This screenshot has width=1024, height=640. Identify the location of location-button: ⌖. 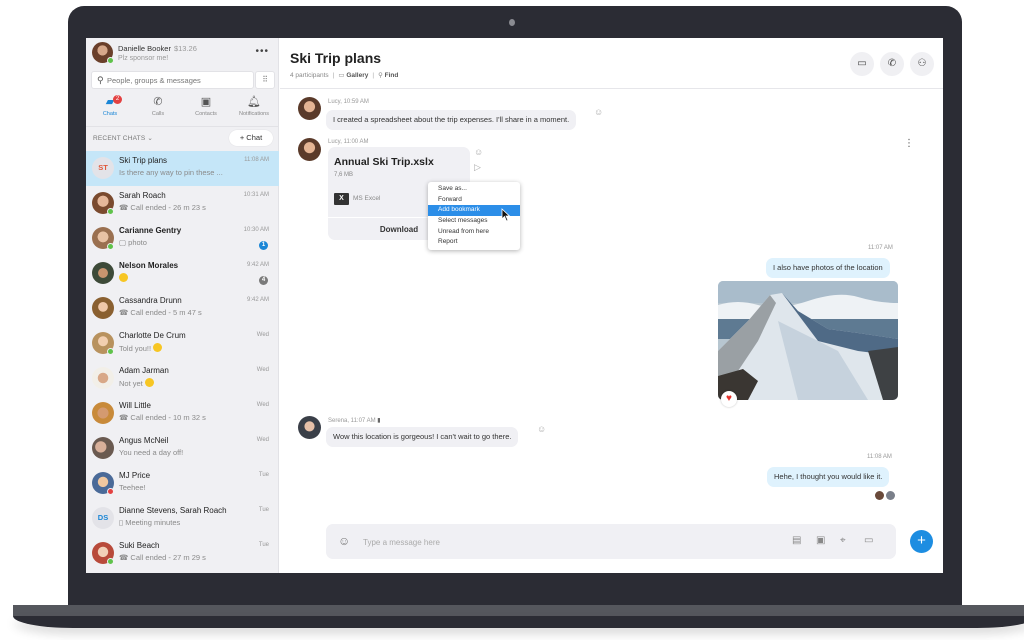
(843, 540).